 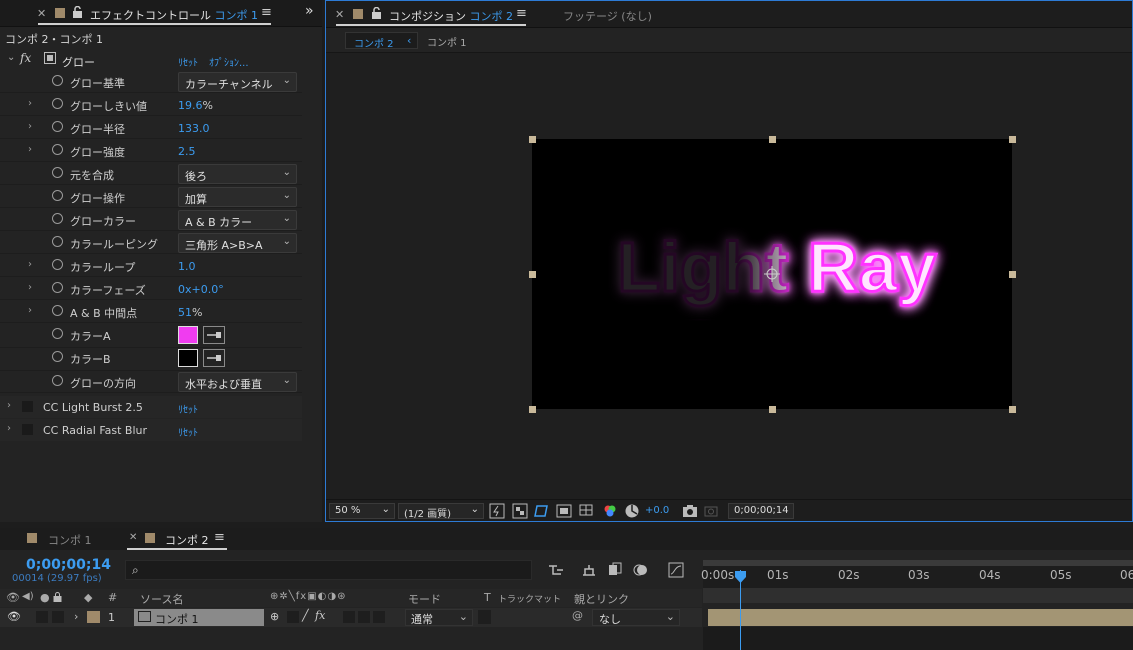 What do you see at coordinates (542, 511) in the screenshot?
I see `mask-visibility-icon` at bounding box center [542, 511].